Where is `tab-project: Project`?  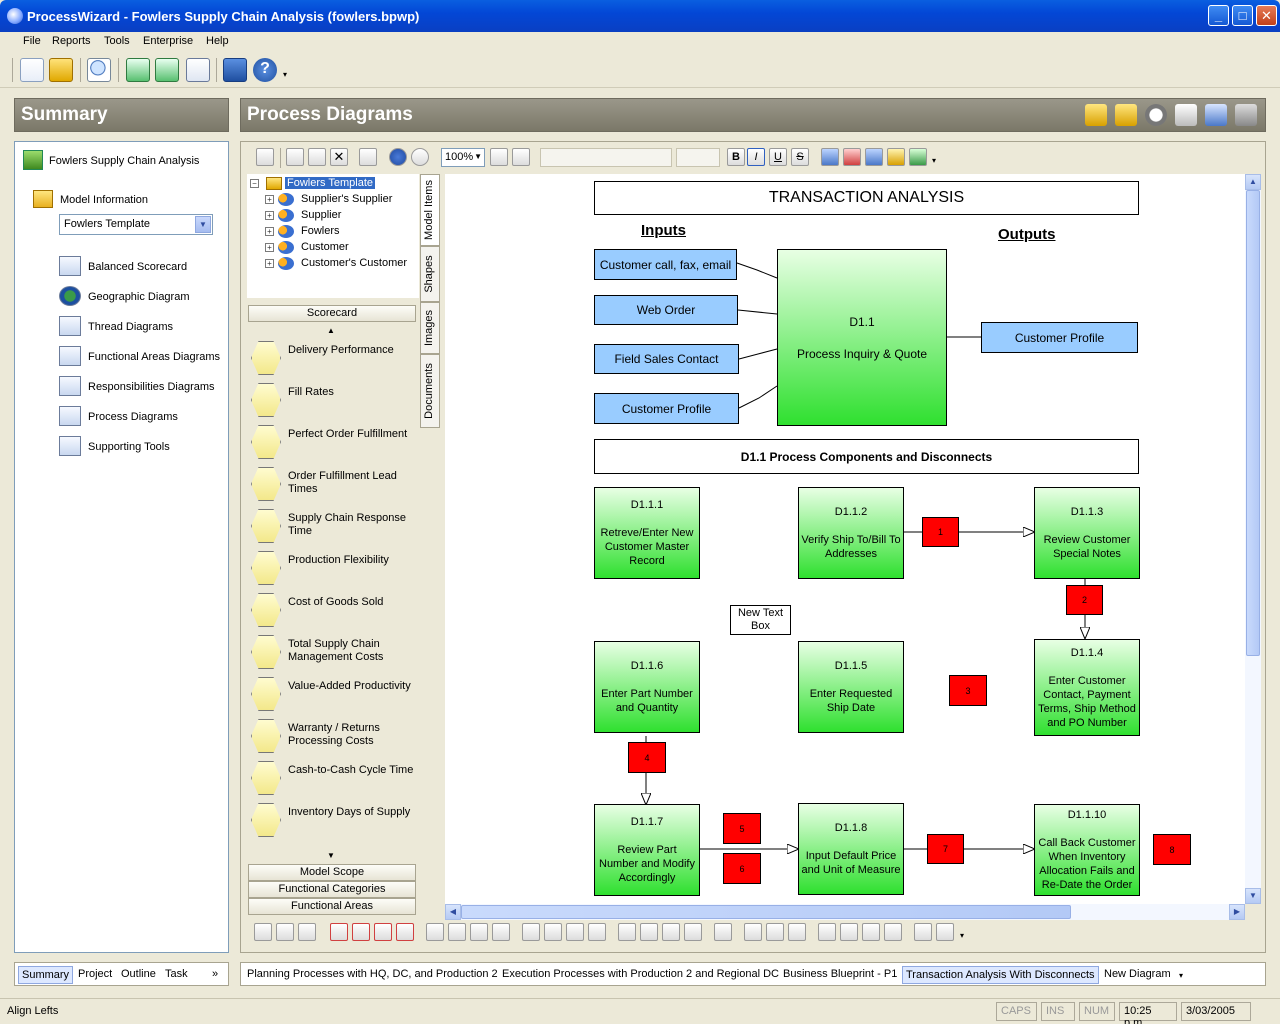 tab-project: Project is located at coordinates (95, 974).